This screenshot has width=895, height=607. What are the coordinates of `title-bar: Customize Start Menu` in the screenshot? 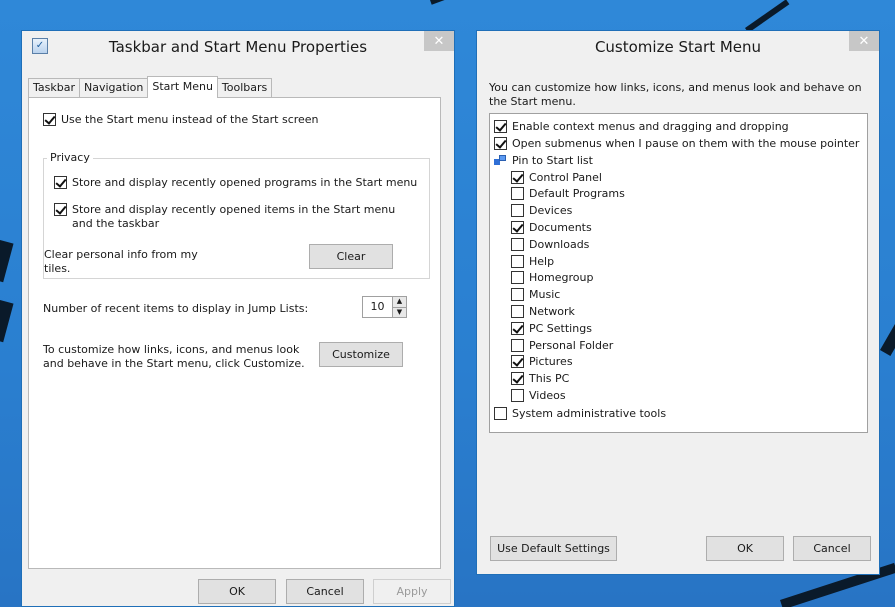 It's located at (678, 46).